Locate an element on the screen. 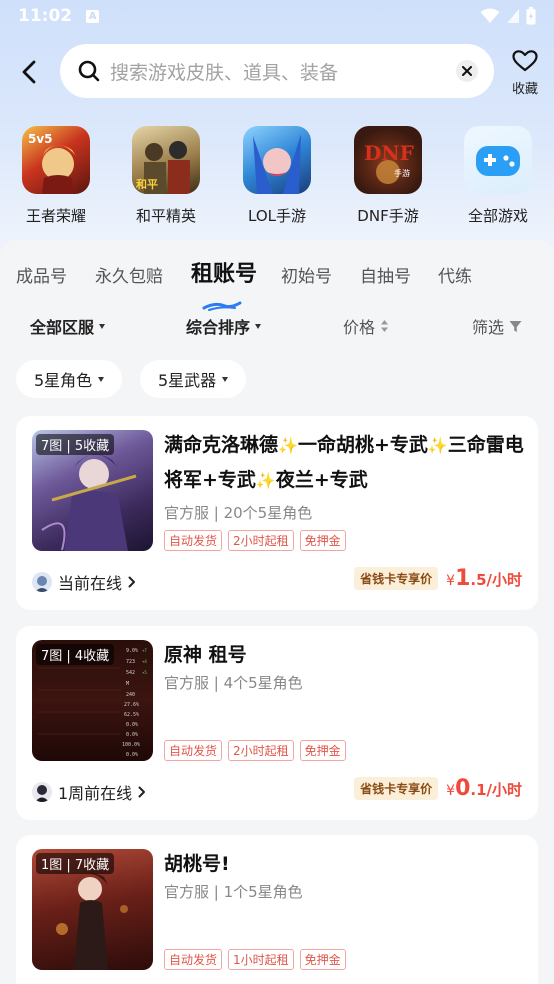 The height and width of the screenshot is (984, 554). svg-text: 27.6% is located at coordinates (131, 705).